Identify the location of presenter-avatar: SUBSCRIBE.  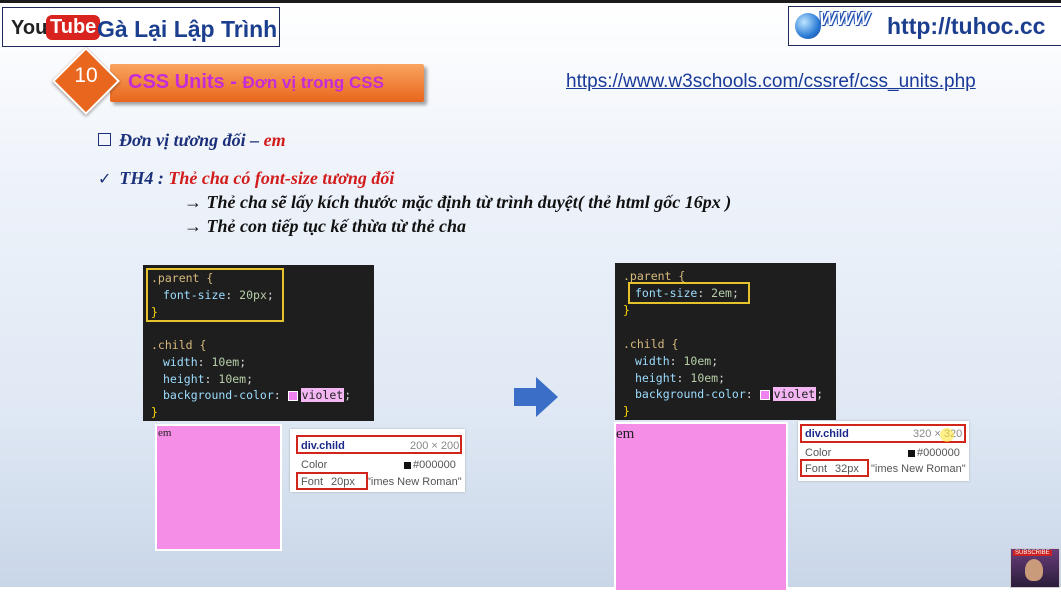
(1035, 568).